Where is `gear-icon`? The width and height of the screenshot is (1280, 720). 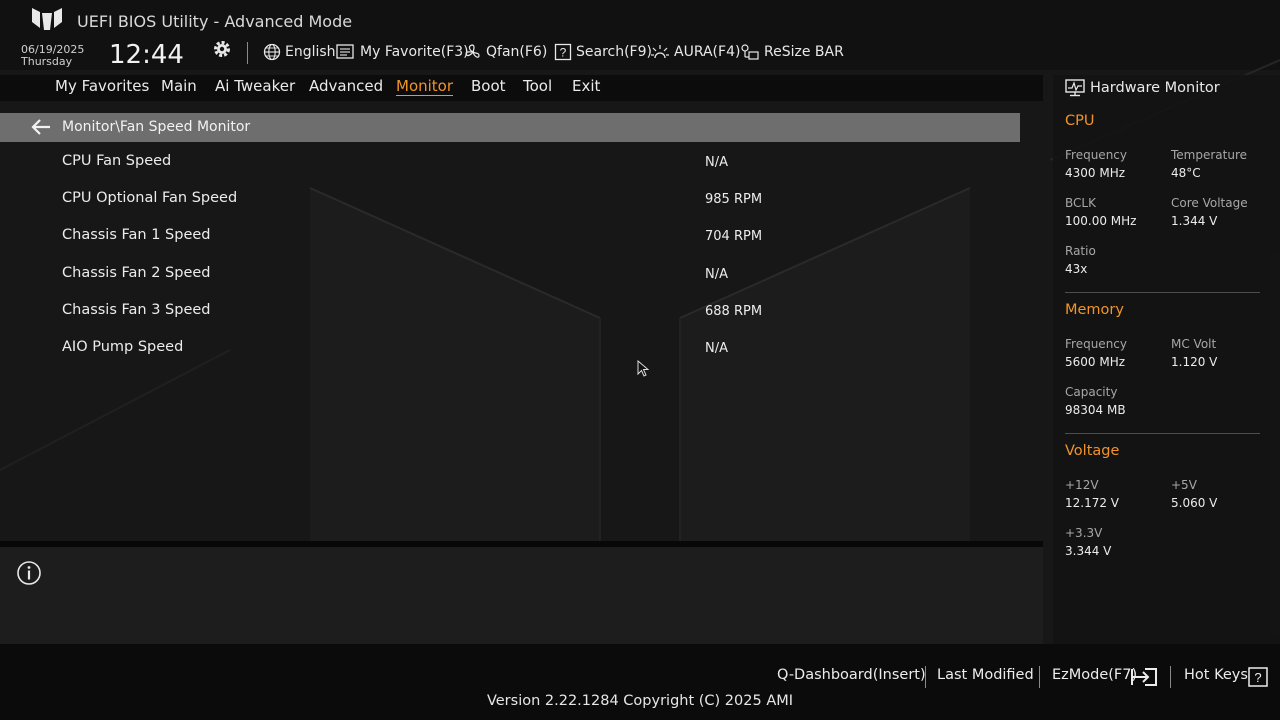 gear-icon is located at coordinates (222, 49).